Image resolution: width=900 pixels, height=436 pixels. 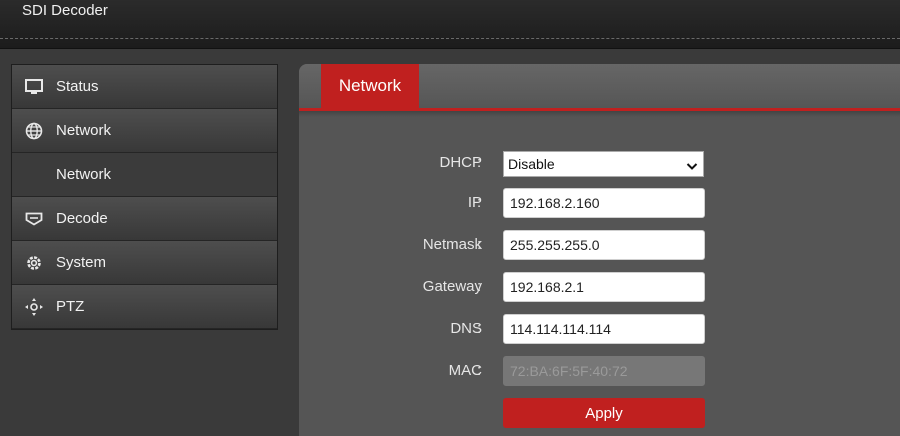 I want to click on mac-colon: :, so click(x=479, y=370).